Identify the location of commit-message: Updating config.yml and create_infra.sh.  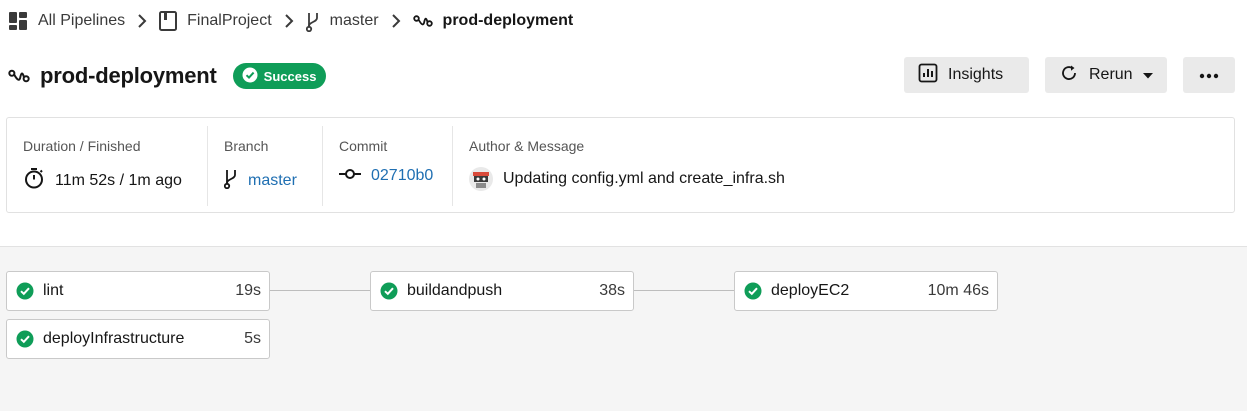
(644, 178).